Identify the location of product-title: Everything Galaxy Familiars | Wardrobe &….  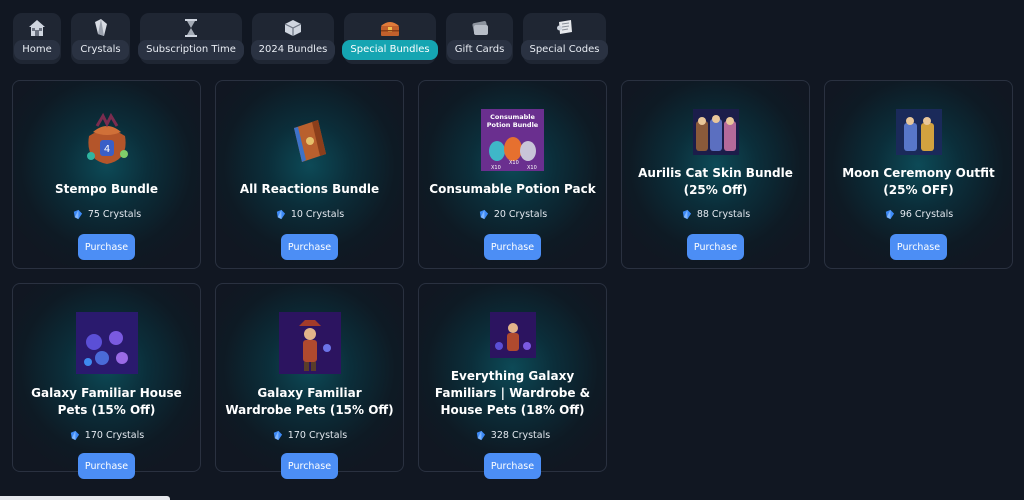
(512, 393).